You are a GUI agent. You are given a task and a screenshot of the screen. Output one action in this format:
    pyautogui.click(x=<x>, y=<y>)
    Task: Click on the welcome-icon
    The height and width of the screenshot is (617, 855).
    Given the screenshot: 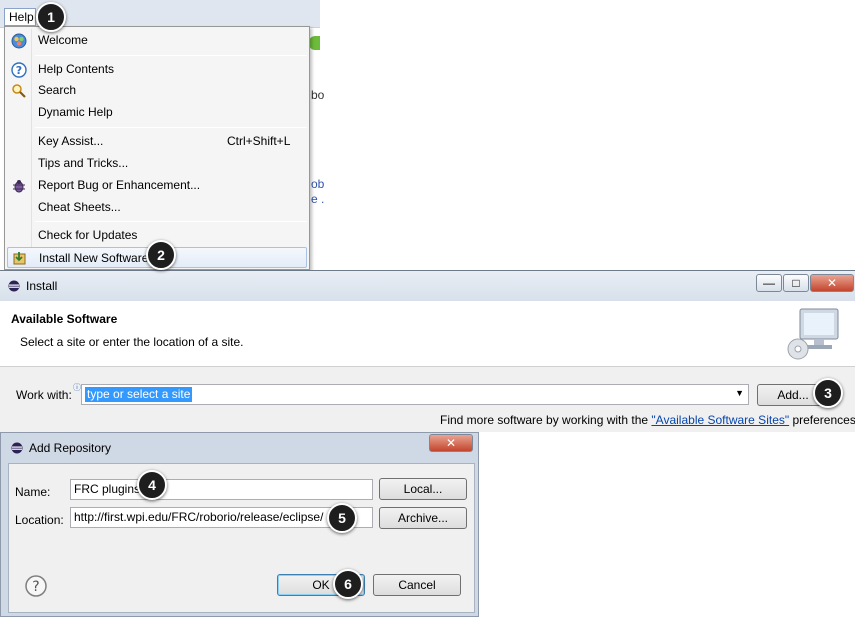 What is the action you would take?
    pyautogui.click(x=19, y=41)
    